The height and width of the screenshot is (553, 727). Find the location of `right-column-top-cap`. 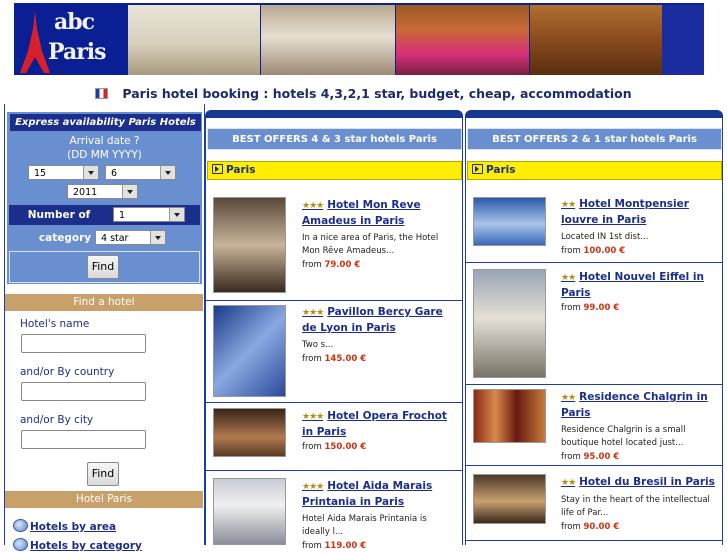

right-column-top-cap is located at coordinates (594, 114).